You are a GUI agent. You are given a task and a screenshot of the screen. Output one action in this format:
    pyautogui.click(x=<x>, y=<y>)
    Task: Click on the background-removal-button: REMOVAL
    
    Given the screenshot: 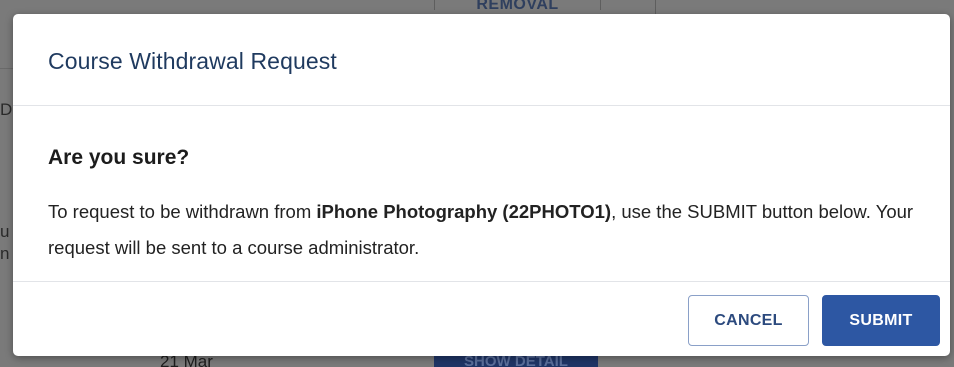 What is the action you would take?
    pyautogui.click(x=517, y=6)
    